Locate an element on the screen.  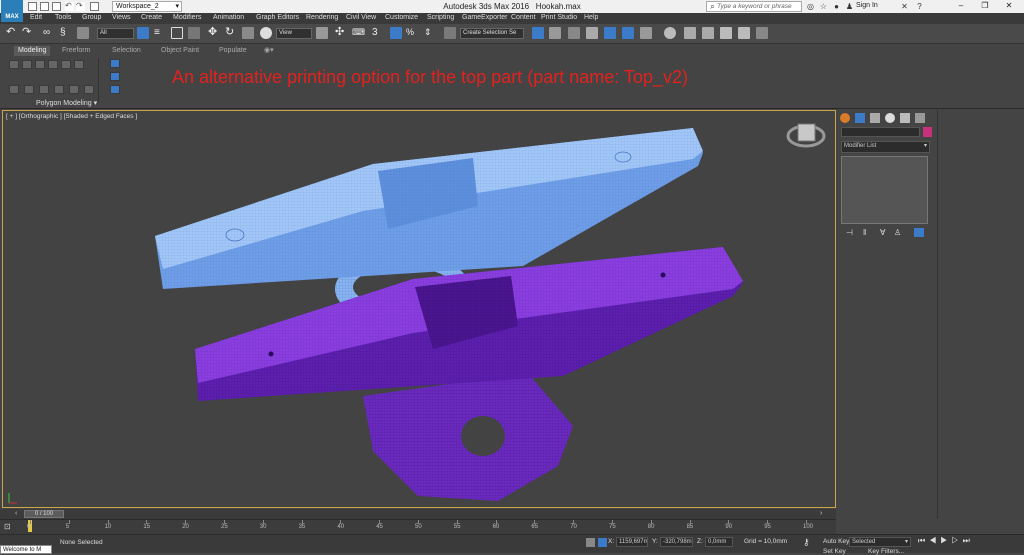
edit-named-selection-icon is located at coordinates (450, 33).